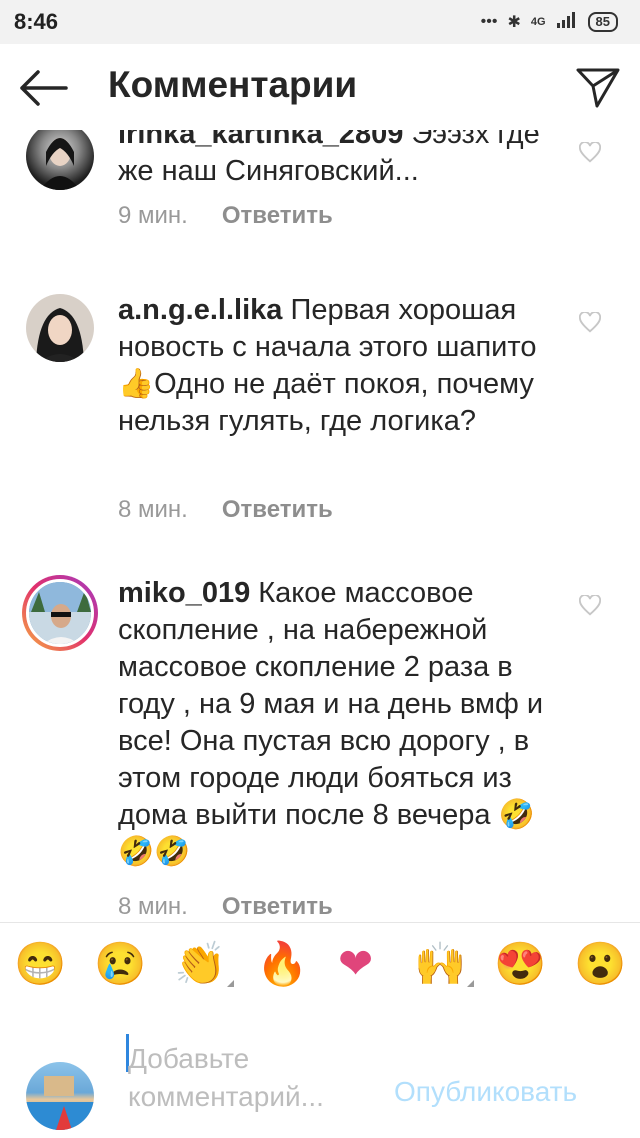 The width and height of the screenshot is (640, 1138). Describe the element at coordinates (549, 22) in the screenshot. I see `status-icons: ••• ✱ 4G 85` at that location.